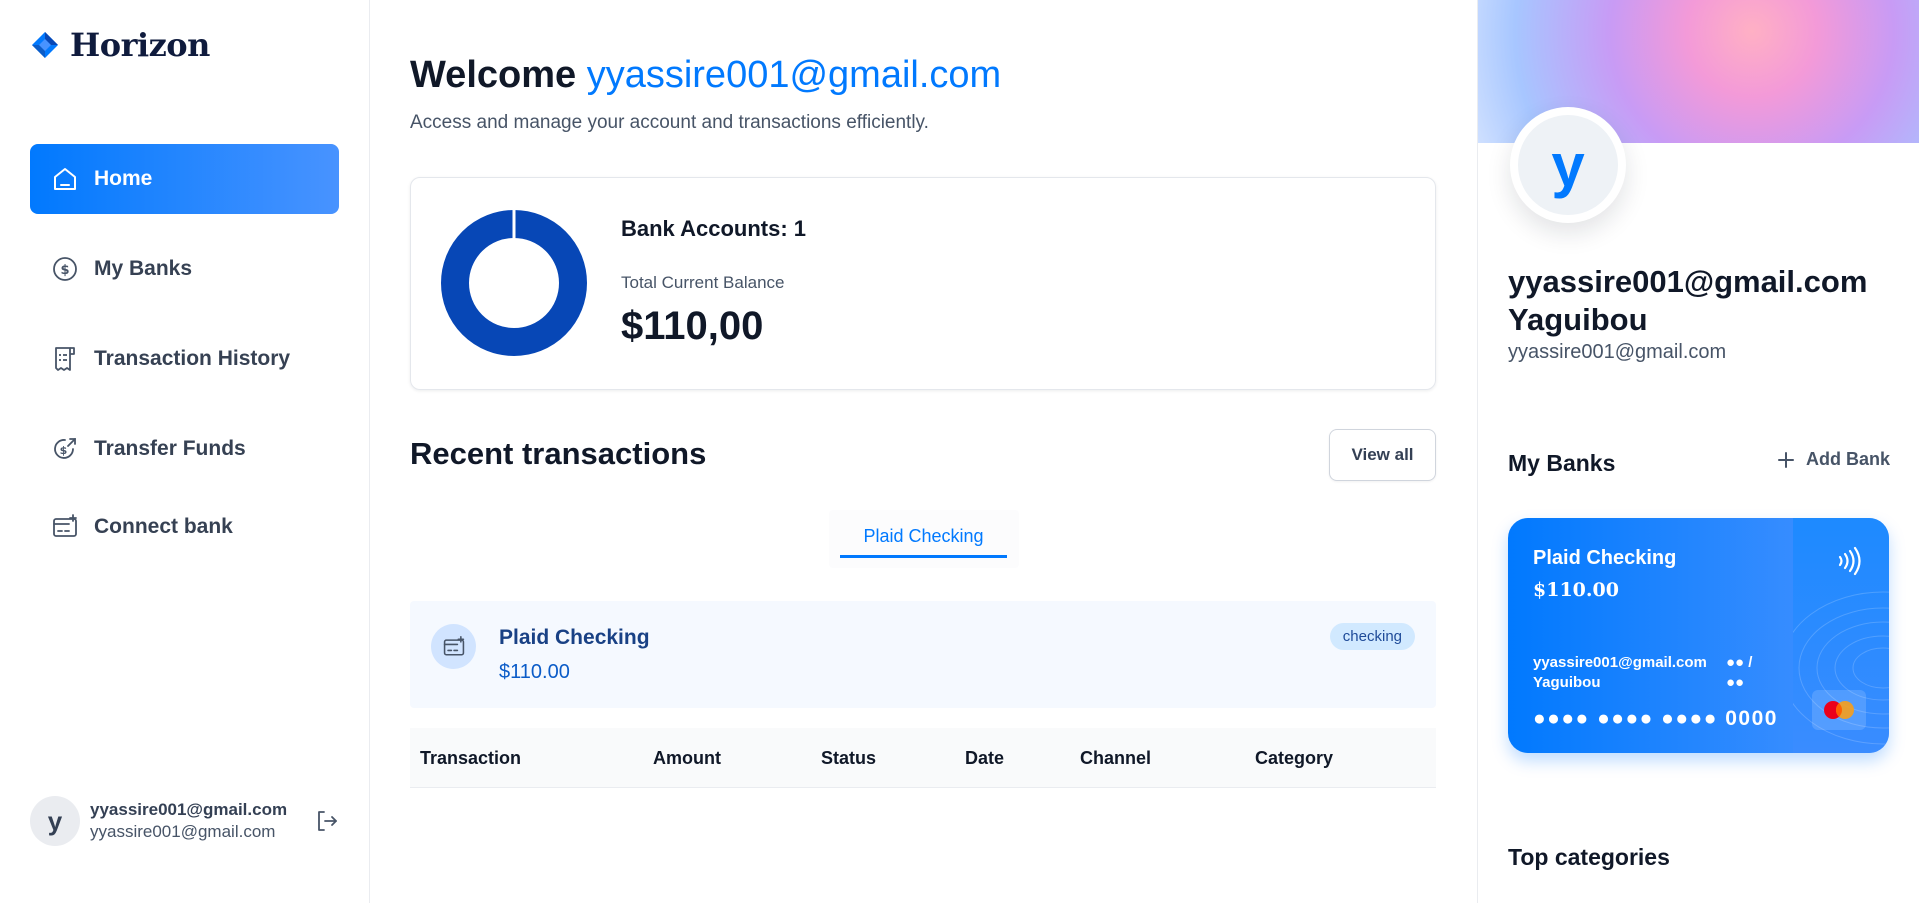 This screenshot has height=903, width=1919. Describe the element at coordinates (1688, 281) in the screenshot. I see `profile-name-line1: yyassire001@gmail.com` at that location.